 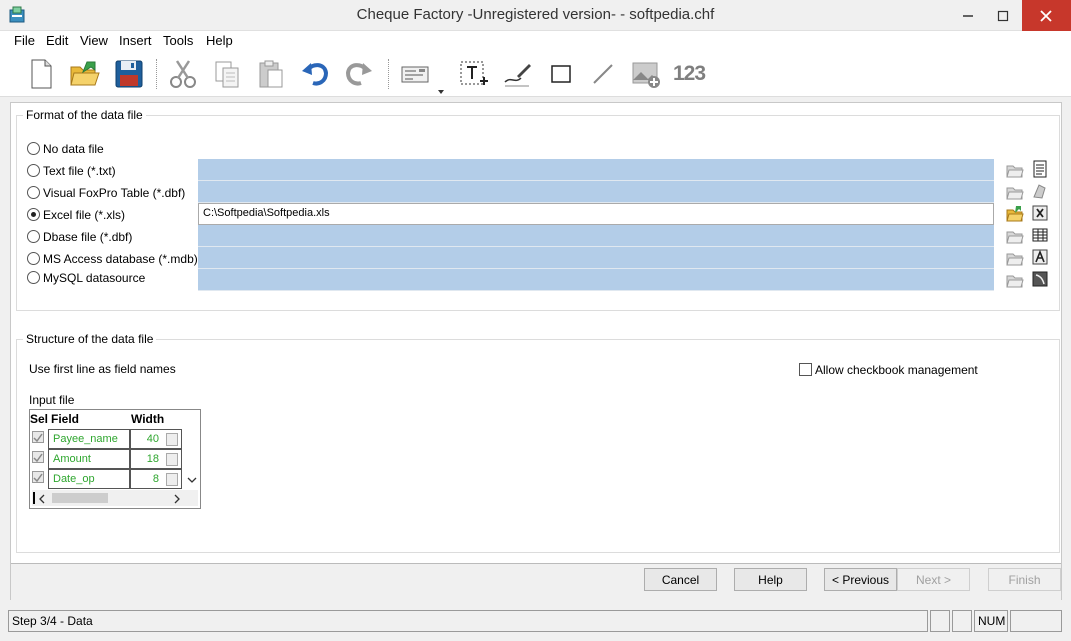 What do you see at coordinates (596, 192) in the screenshot?
I see `foxpro-path-field` at bounding box center [596, 192].